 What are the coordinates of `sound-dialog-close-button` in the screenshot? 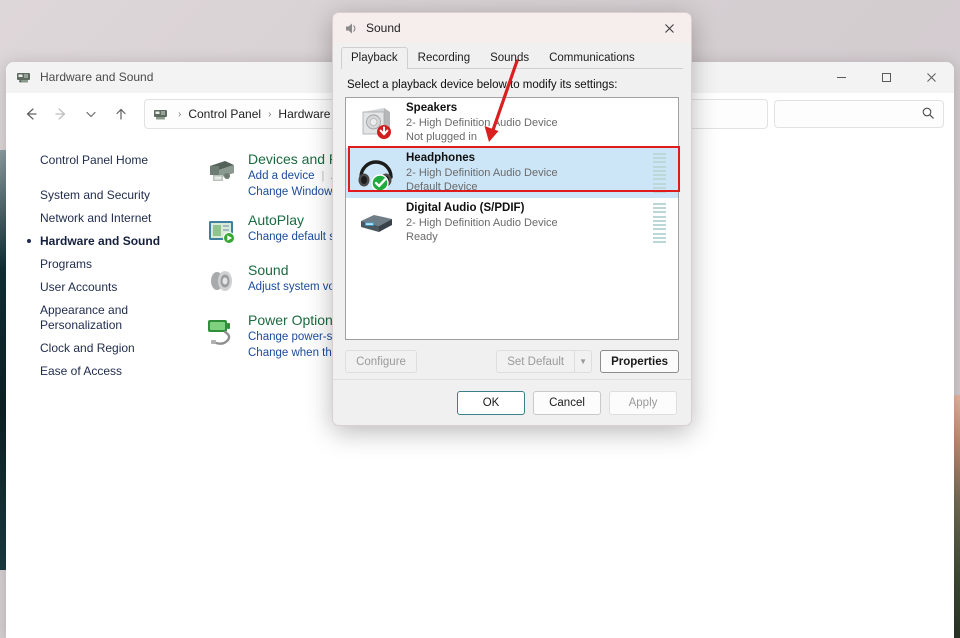 It's located at (669, 28).